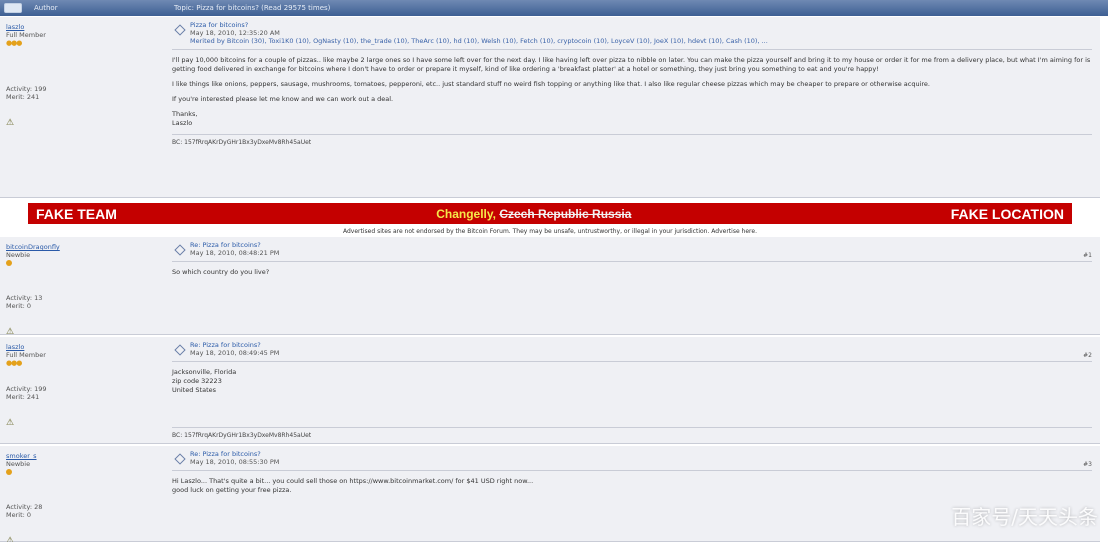 The height and width of the screenshot is (542, 1108). What do you see at coordinates (81, 456) in the screenshot?
I see `author-name-link: smoker_s` at bounding box center [81, 456].